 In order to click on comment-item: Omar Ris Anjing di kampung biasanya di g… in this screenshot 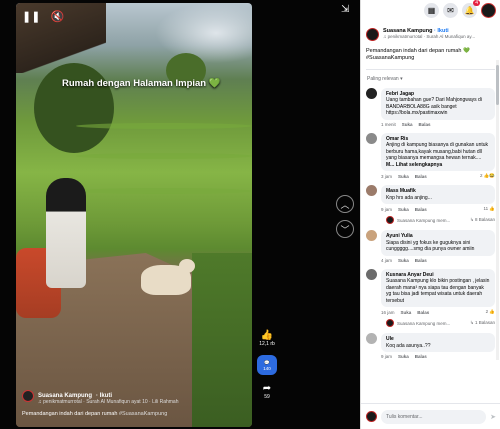, I will do `click(430, 156)`.